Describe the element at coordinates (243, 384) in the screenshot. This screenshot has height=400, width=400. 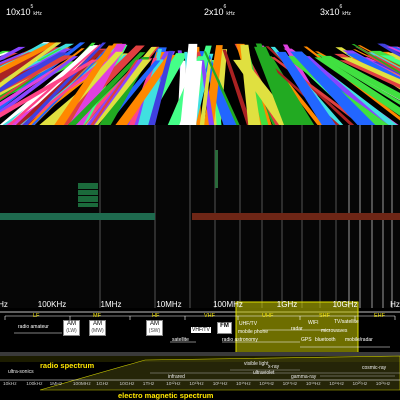
I see `em-tick-label: 10¹⁵Hz` at that location.